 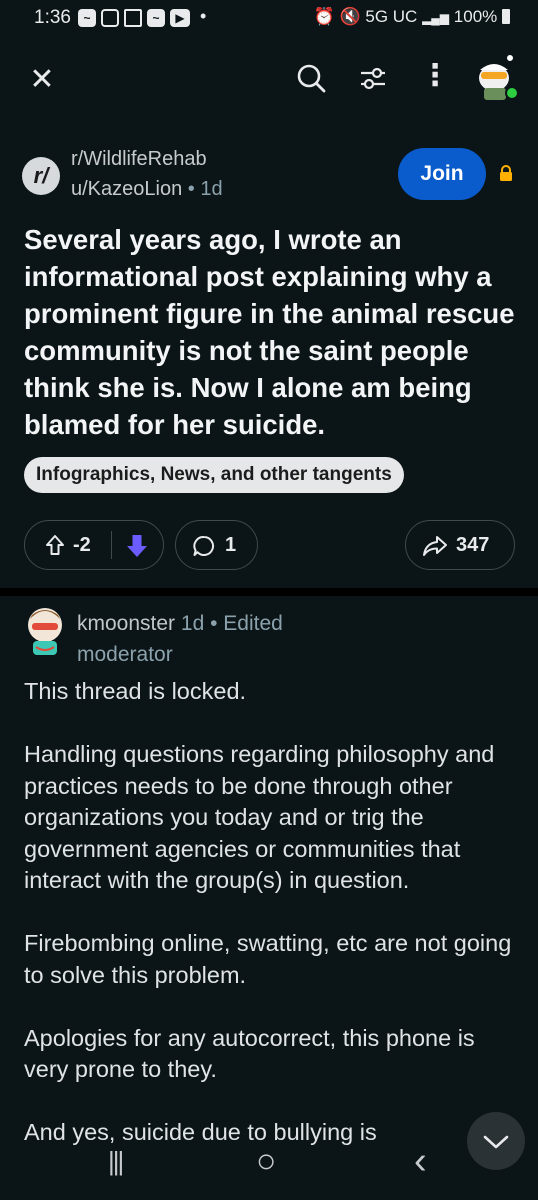 What do you see at coordinates (111, 545) in the screenshot?
I see `vote-divider` at bounding box center [111, 545].